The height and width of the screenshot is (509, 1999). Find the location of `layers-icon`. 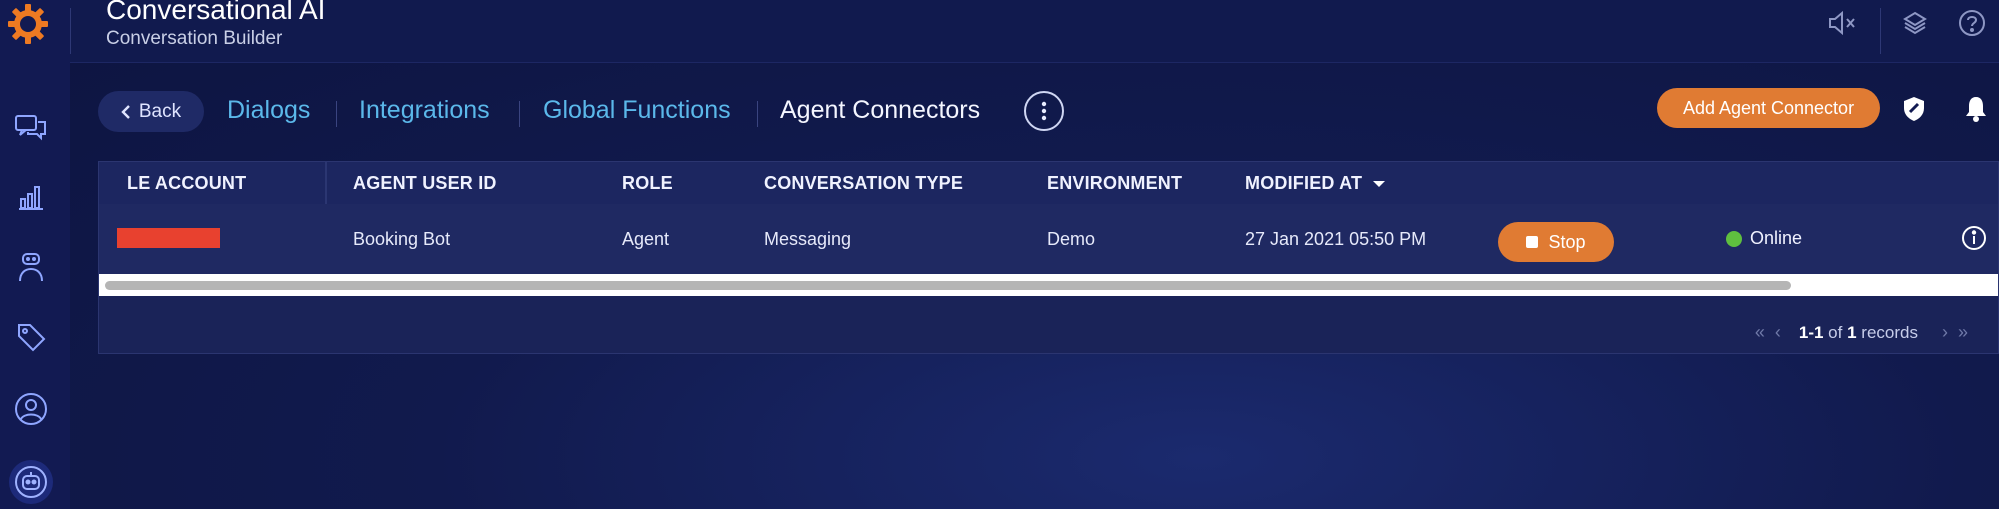

layers-icon is located at coordinates (1915, 23).